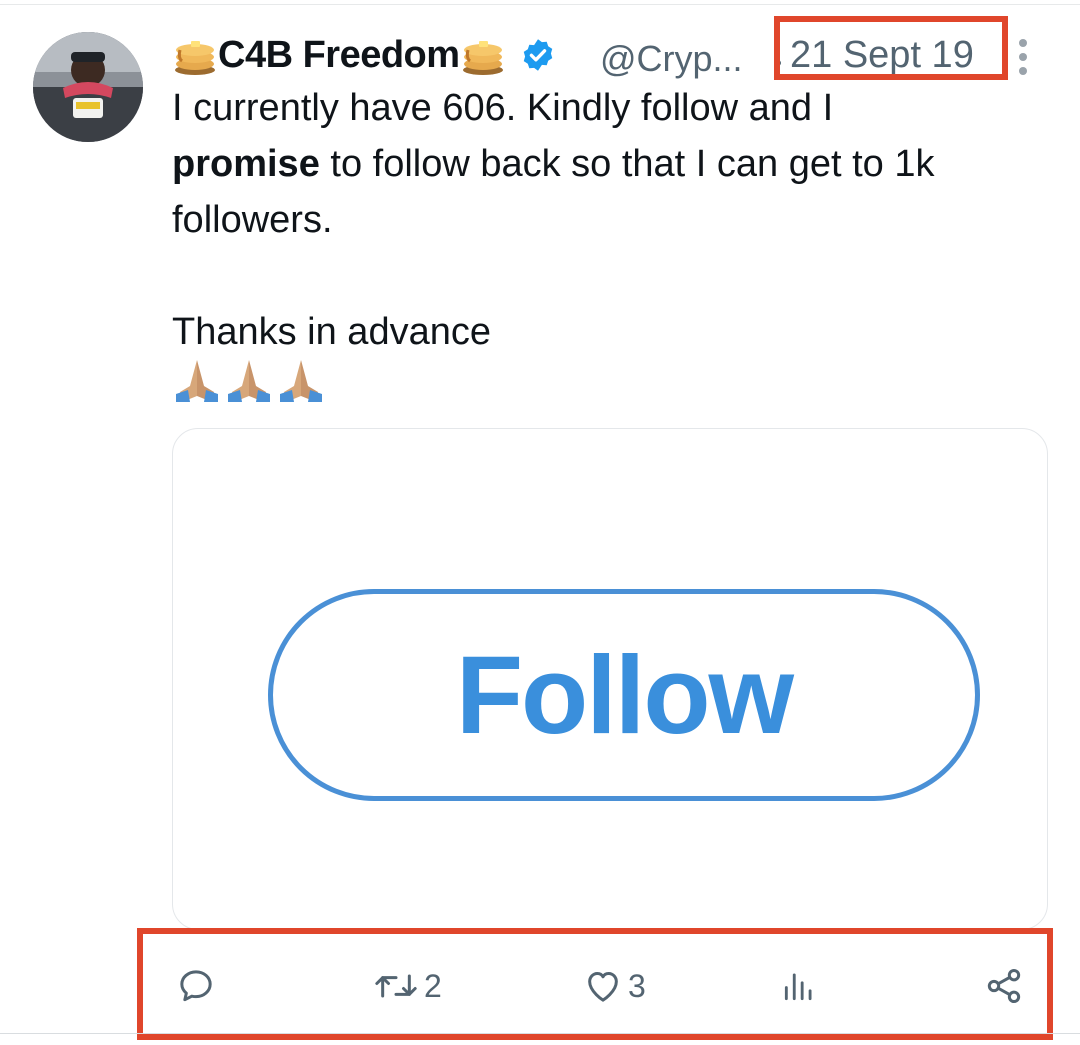 The image size is (1080, 1045). I want to click on tweet-header: C4B Freedom @Cryp... 21 Sept 19, so click(612, 50).